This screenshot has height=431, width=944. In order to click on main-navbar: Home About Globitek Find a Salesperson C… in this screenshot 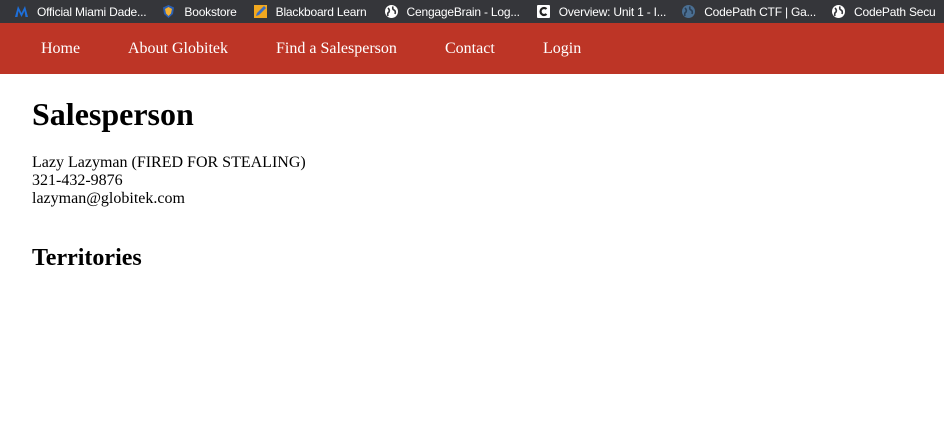, I will do `click(472, 48)`.